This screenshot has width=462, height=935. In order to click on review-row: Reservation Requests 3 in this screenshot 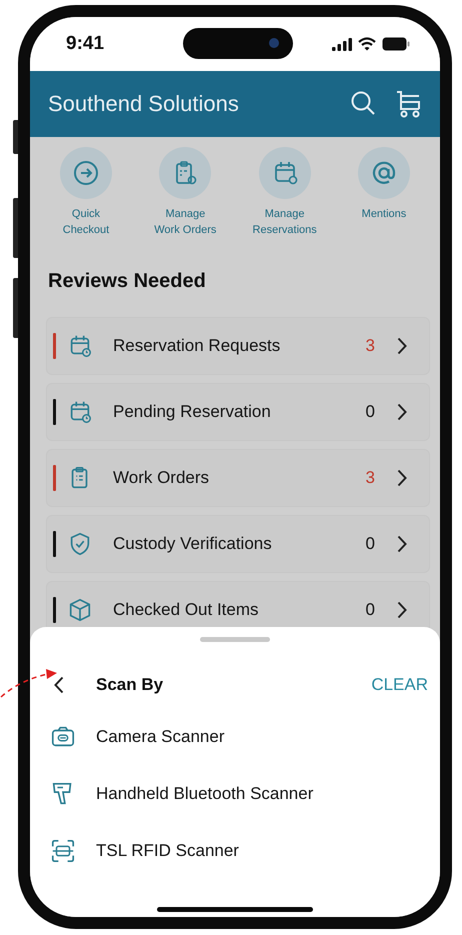, I will do `click(238, 346)`.